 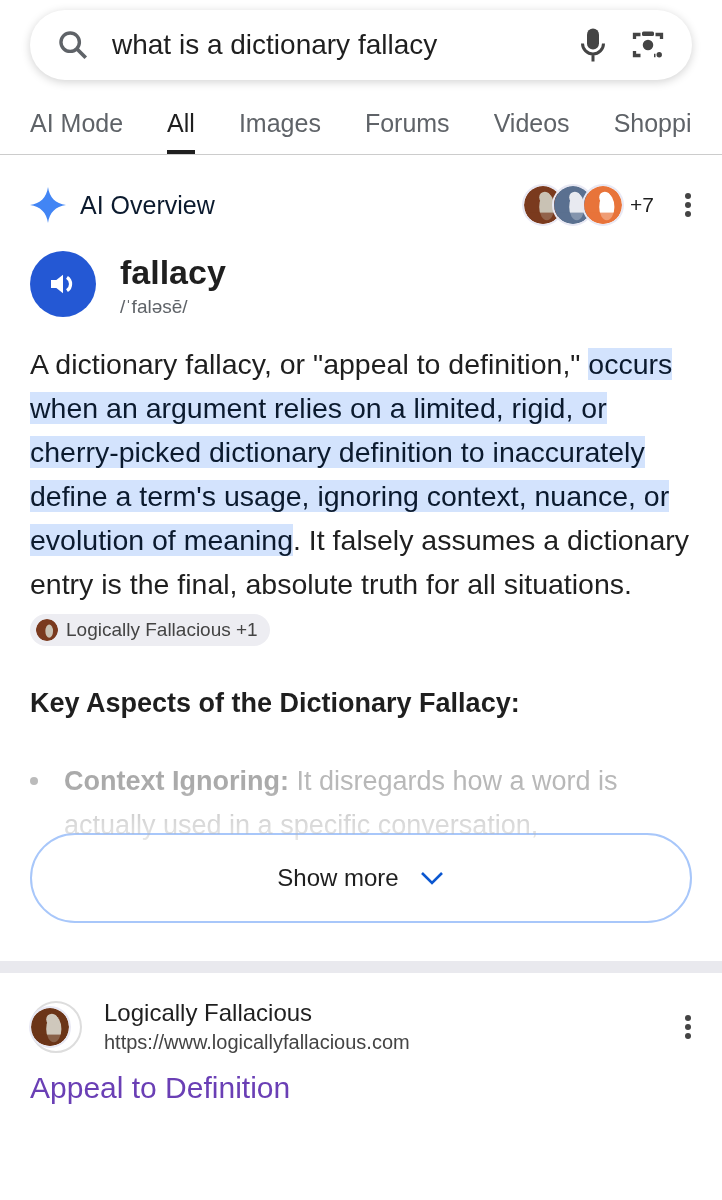 What do you see at coordinates (150, 630) in the screenshot?
I see `citation-chip: Logically Fallacious +1` at bounding box center [150, 630].